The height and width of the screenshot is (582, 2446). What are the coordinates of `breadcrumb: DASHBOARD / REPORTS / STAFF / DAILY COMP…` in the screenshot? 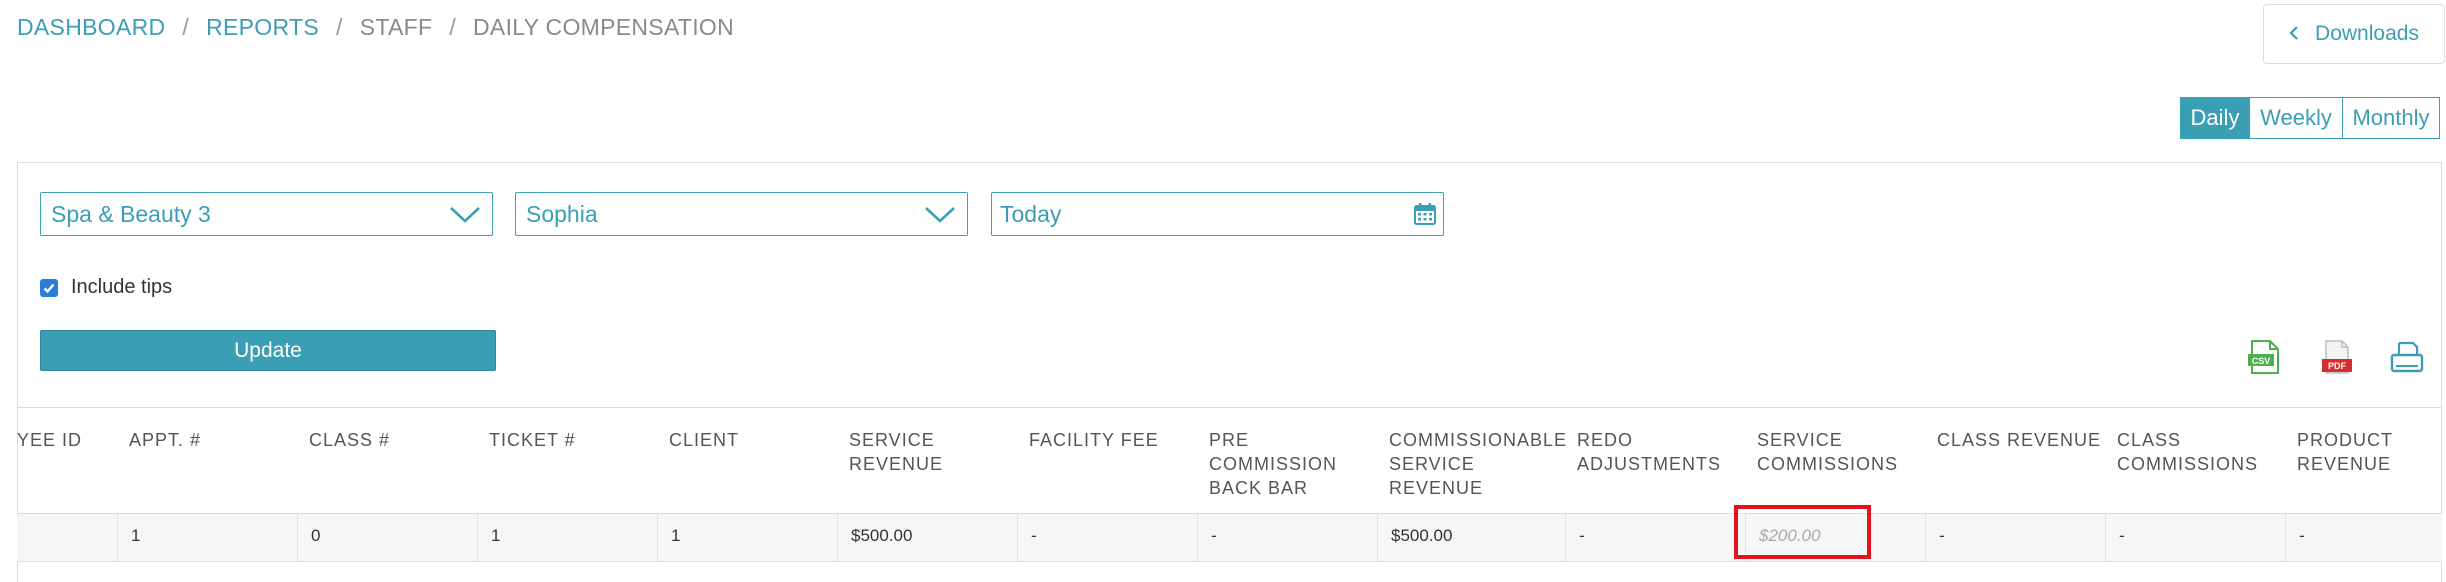 It's located at (375, 27).